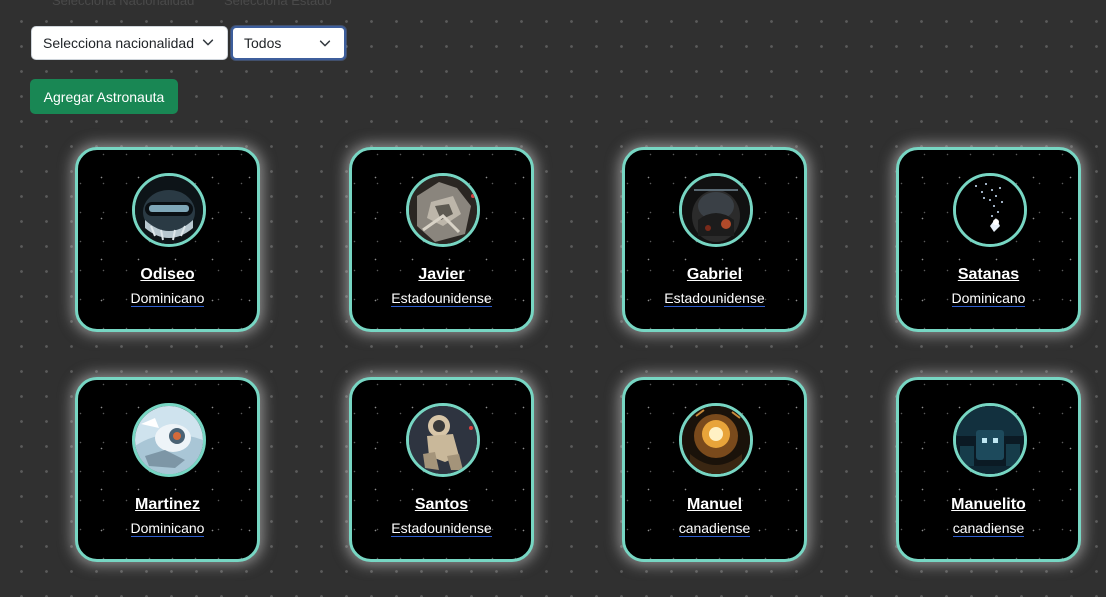  I want to click on add-astronaut-button: Agregar Astronauta, so click(104, 96).